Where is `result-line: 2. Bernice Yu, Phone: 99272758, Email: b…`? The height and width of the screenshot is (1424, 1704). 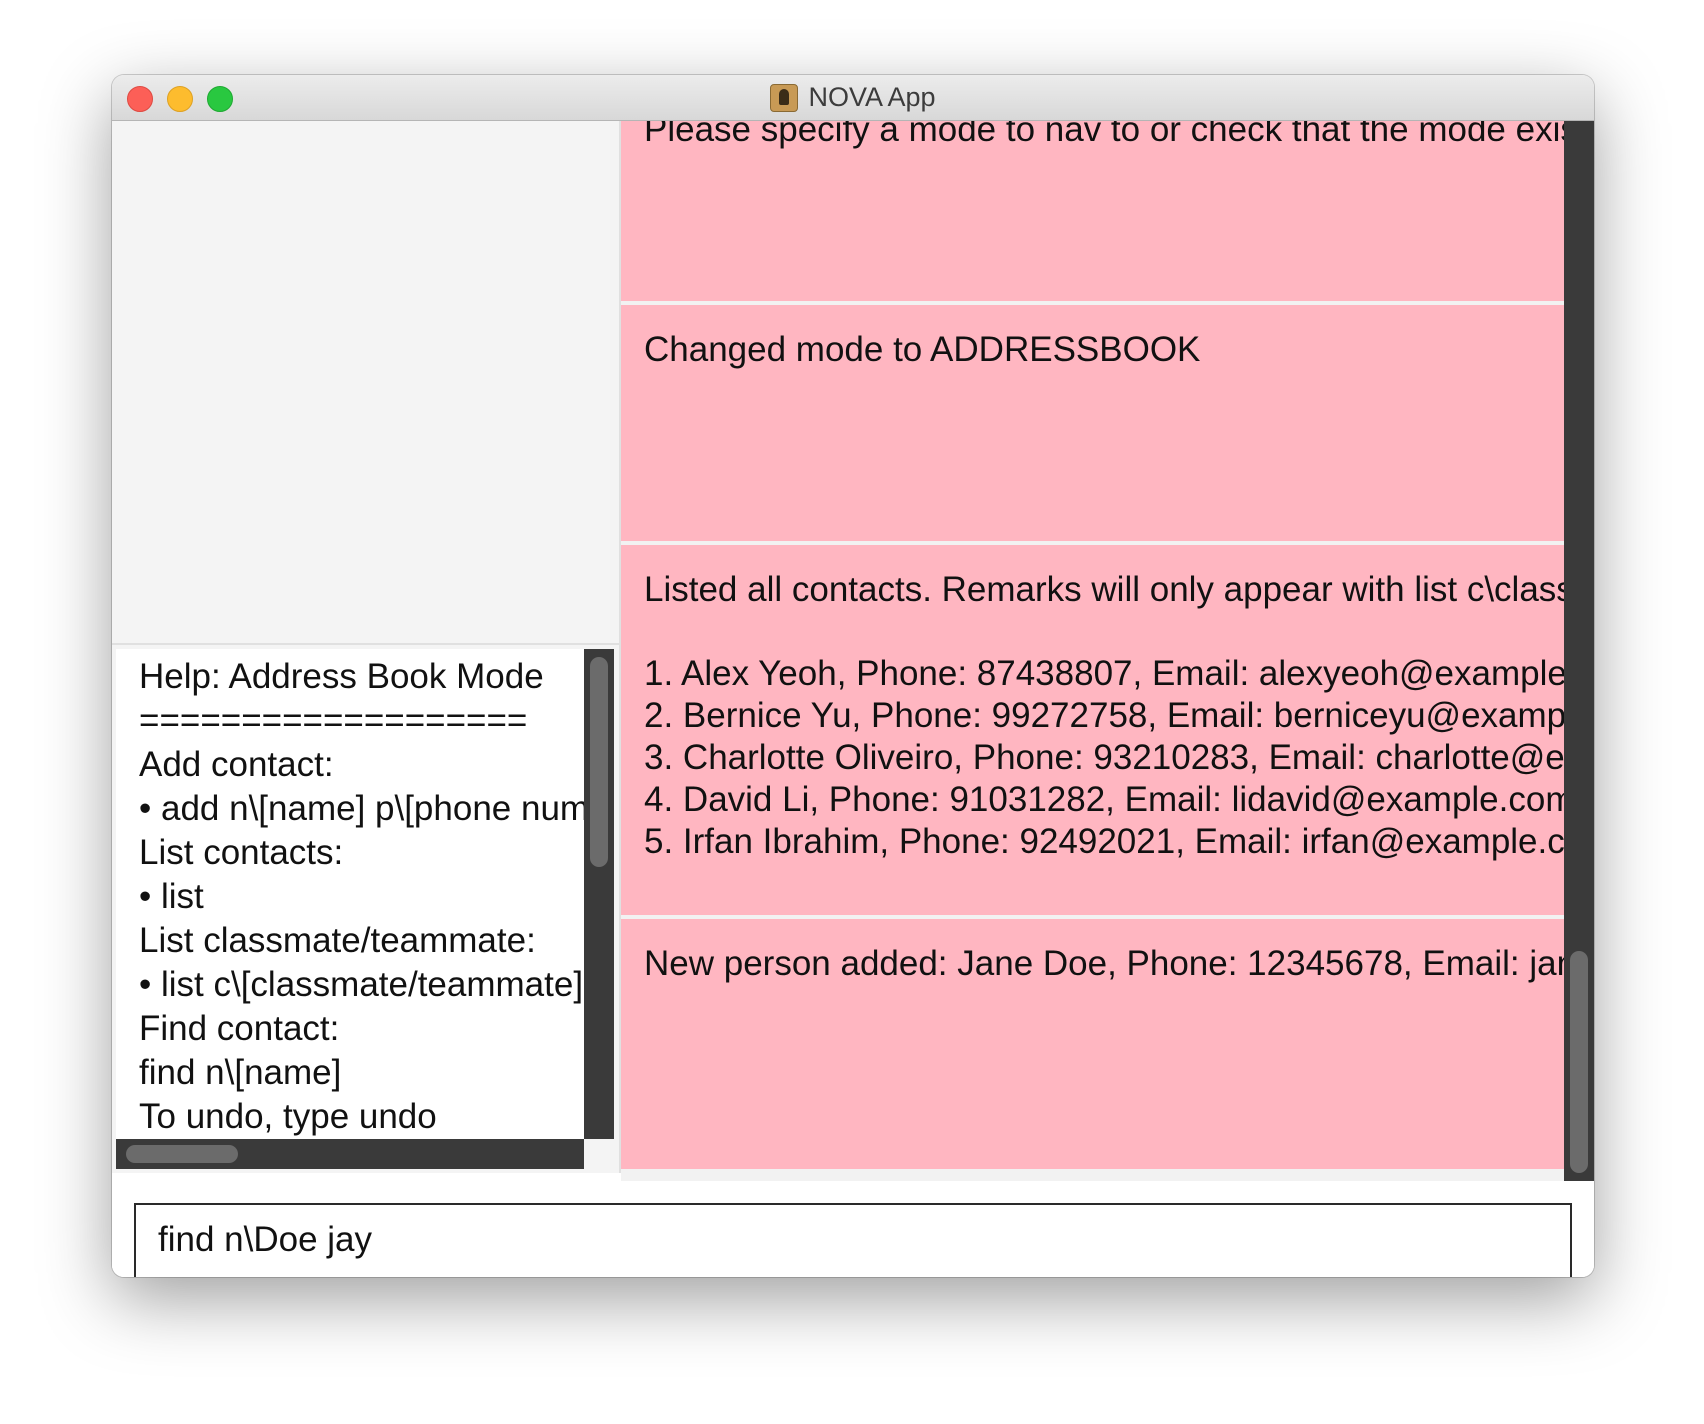 result-line: 2. Bernice Yu, Phone: 99272758, Email: b… is located at coordinates (1104, 715).